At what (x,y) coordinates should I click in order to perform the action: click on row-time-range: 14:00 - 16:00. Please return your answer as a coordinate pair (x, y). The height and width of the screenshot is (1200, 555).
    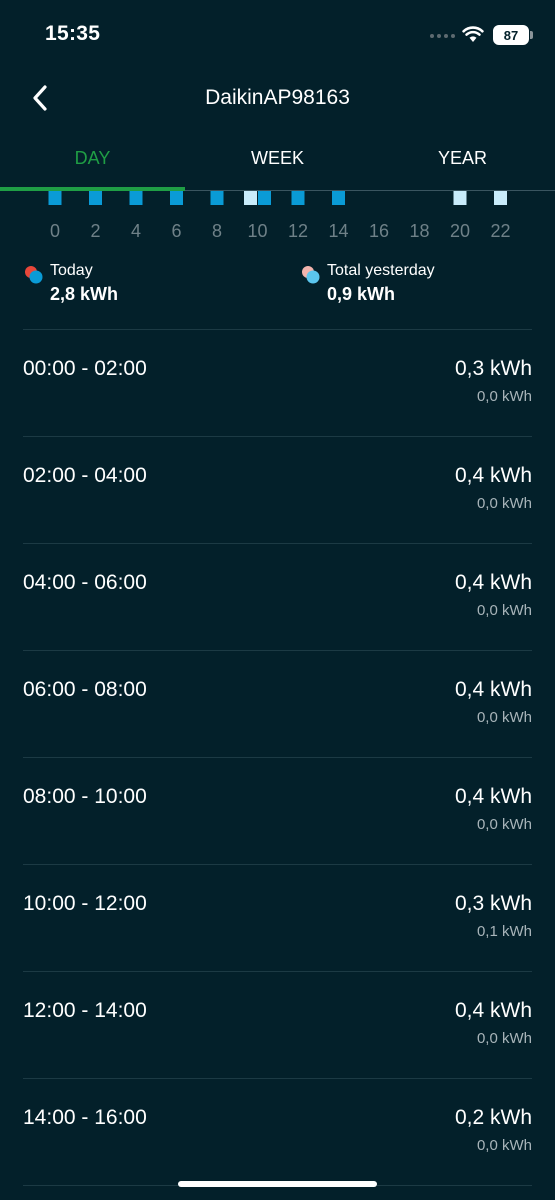
    Looking at the image, I should click on (85, 1117).